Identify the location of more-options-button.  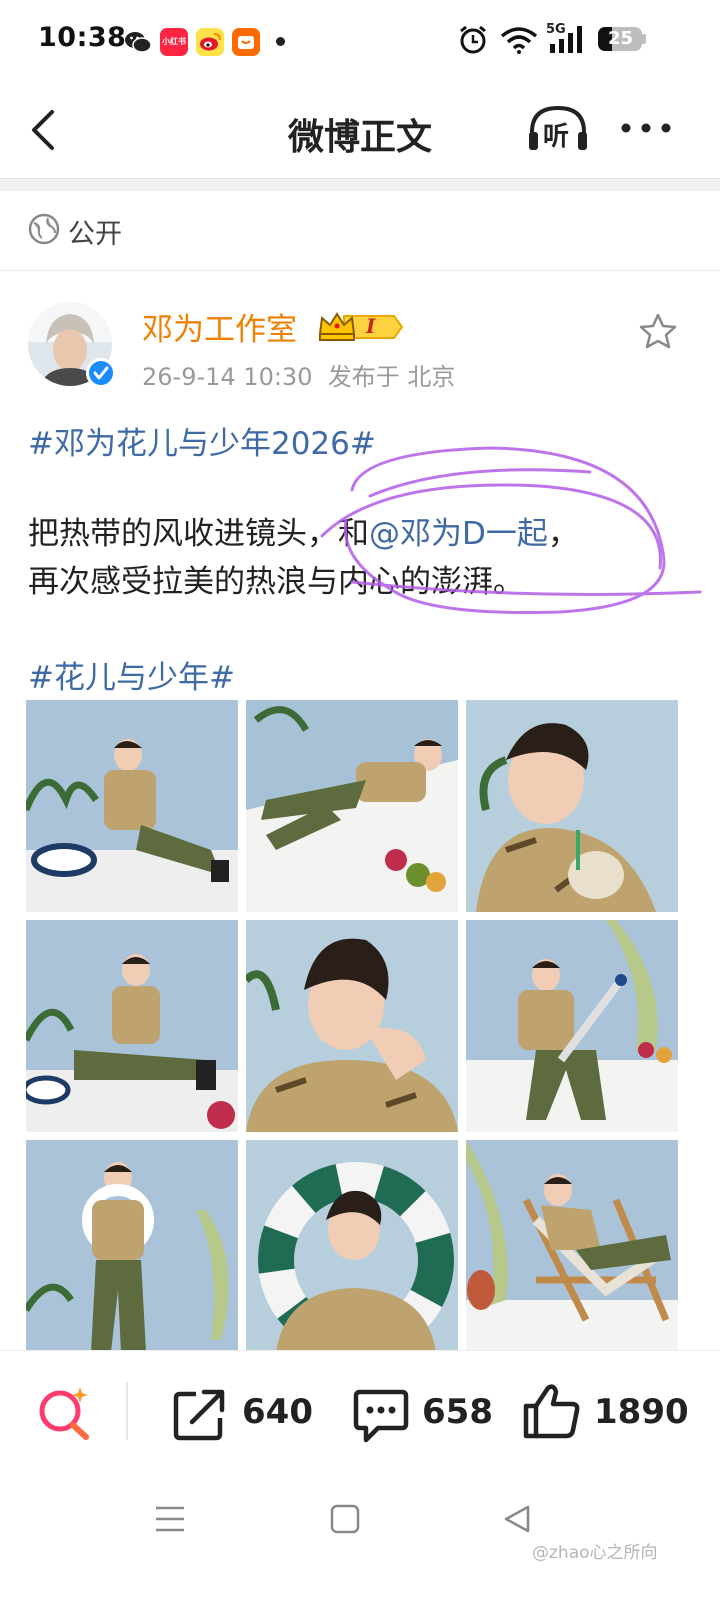
(646, 130).